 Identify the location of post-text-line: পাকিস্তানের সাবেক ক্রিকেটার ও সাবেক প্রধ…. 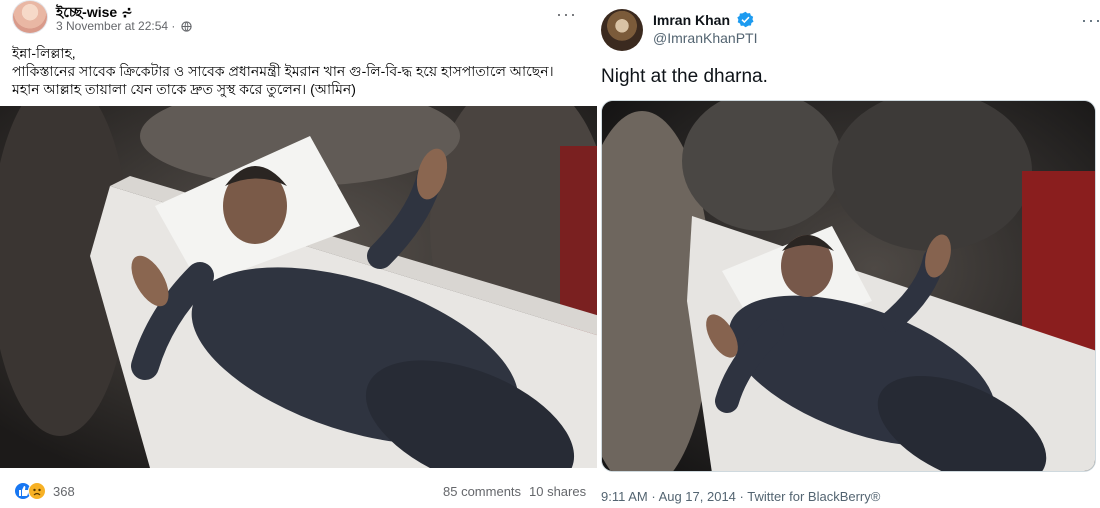
(283, 71).